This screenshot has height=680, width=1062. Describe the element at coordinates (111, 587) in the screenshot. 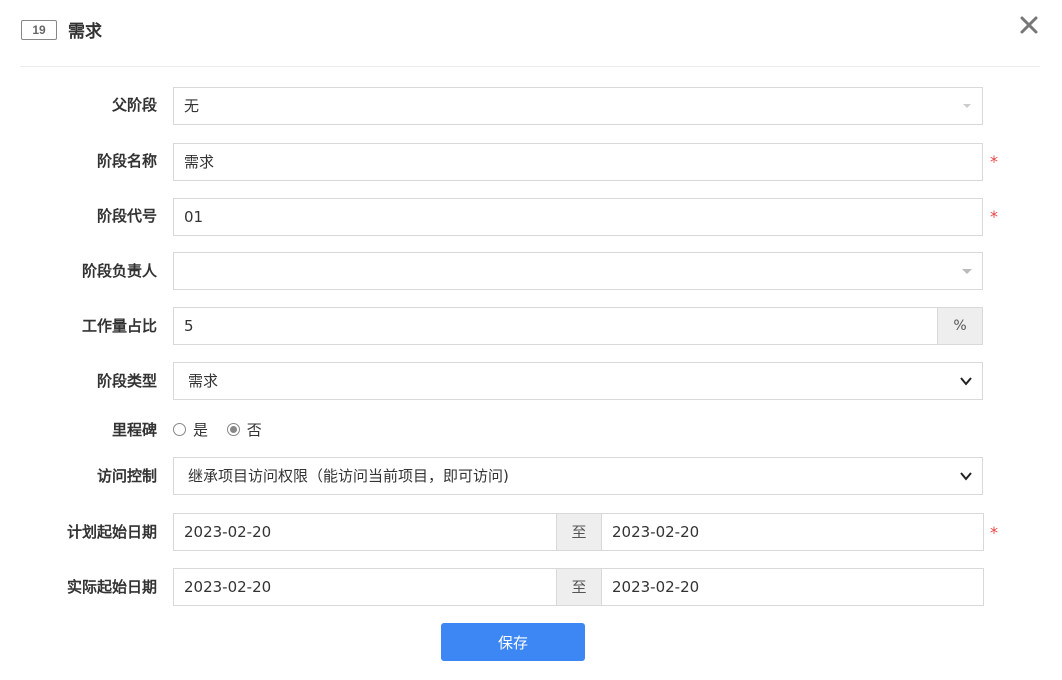

I see `actual-dates-label: 实际起始日期` at that location.